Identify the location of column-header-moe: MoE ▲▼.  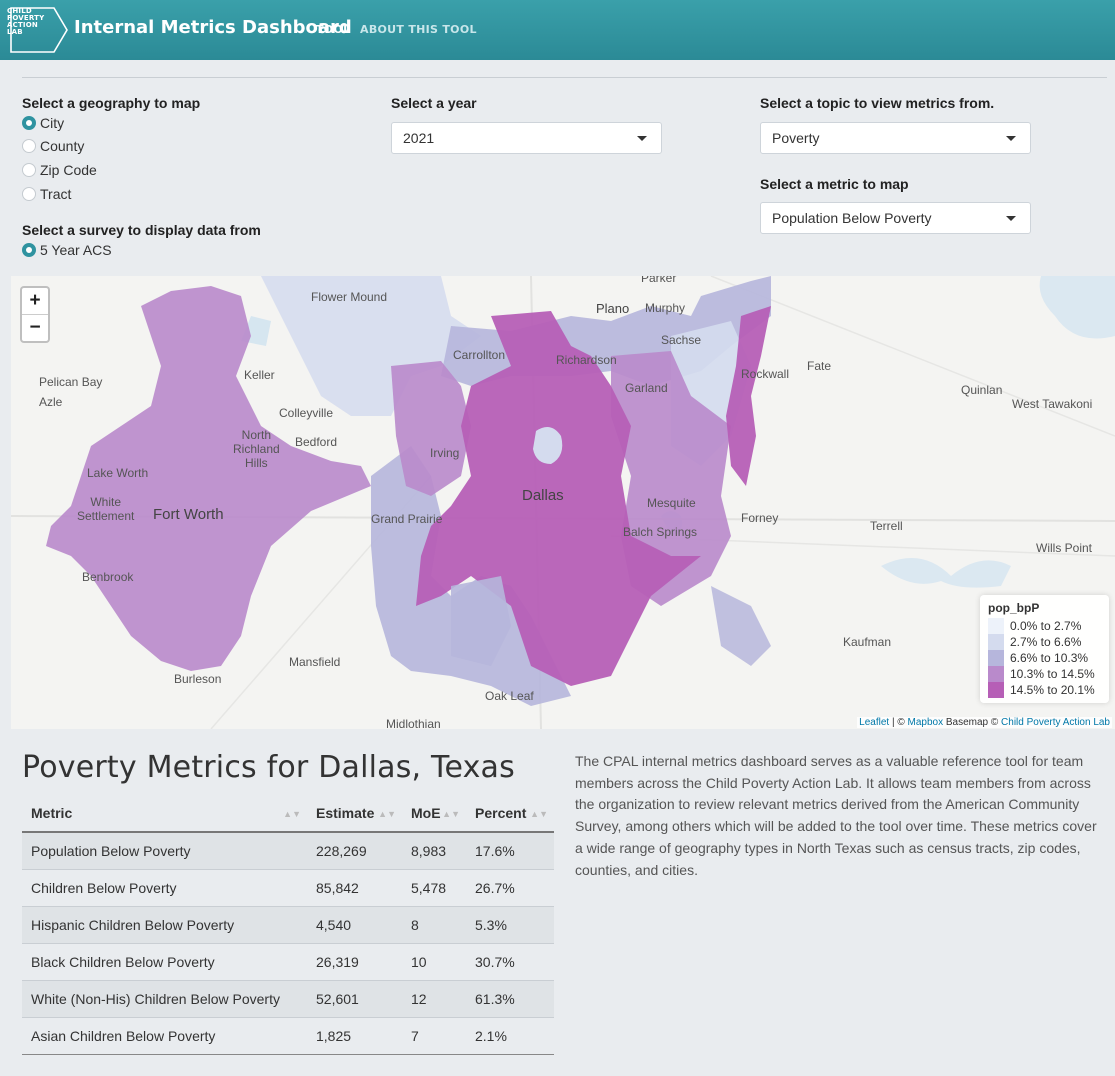
(434, 814).